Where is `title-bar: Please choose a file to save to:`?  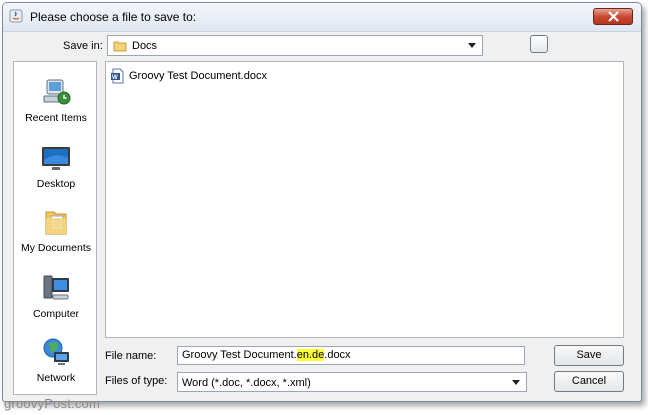 title-bar: Please choose a file to save to: is located at coordinates (322, 17).